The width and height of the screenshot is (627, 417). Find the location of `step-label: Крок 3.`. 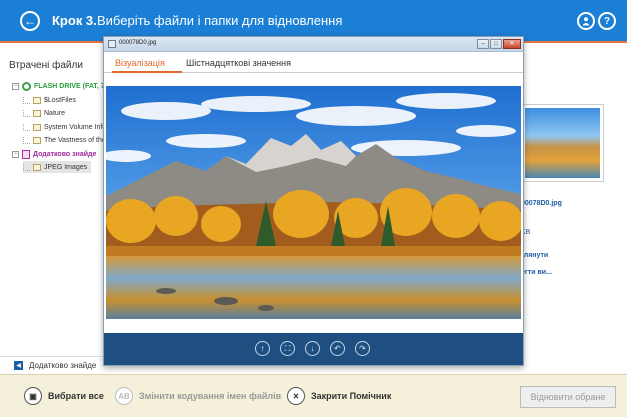

step-label: Крок 3. is located at coordinates (74, 20).